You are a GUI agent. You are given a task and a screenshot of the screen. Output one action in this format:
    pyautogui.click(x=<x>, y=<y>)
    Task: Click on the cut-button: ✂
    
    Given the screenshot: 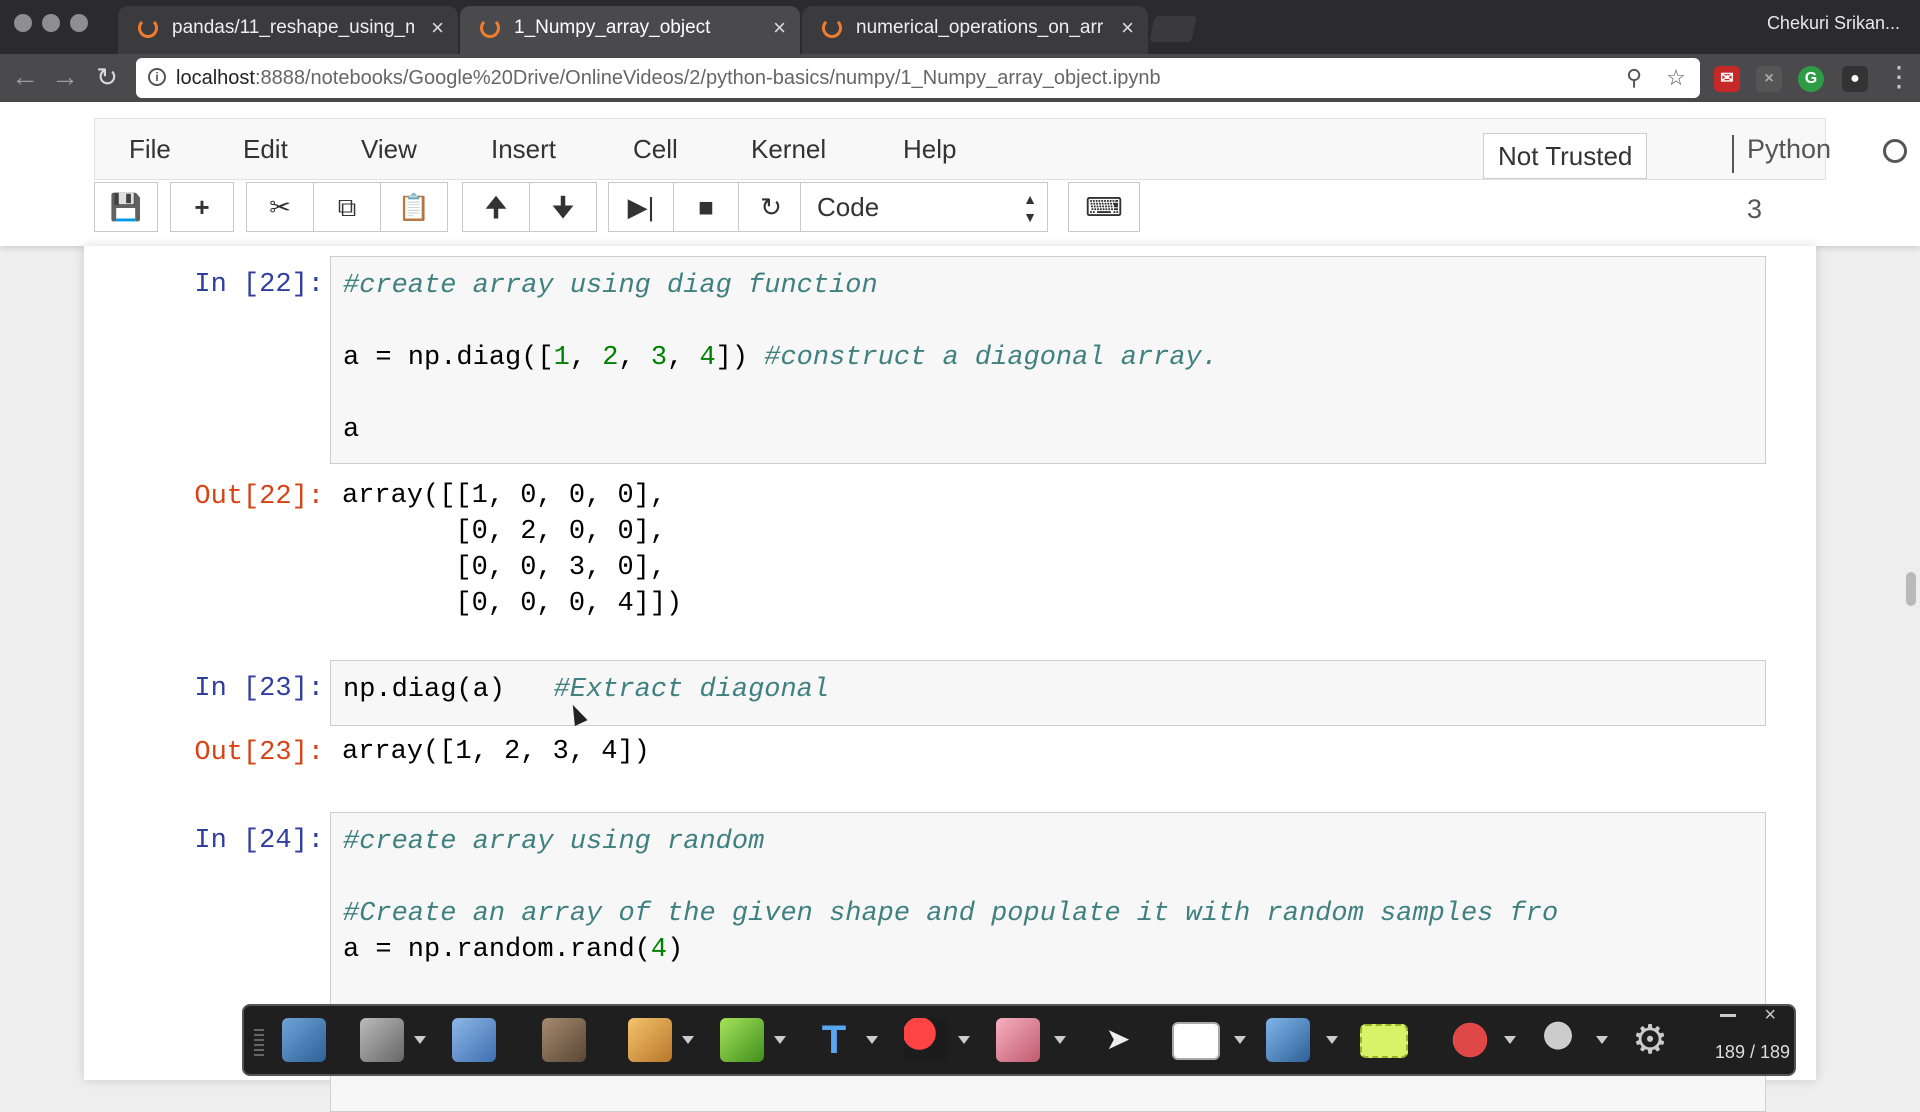 What is the action you would take?
    pyautogui.click(x=280, y=207)
    